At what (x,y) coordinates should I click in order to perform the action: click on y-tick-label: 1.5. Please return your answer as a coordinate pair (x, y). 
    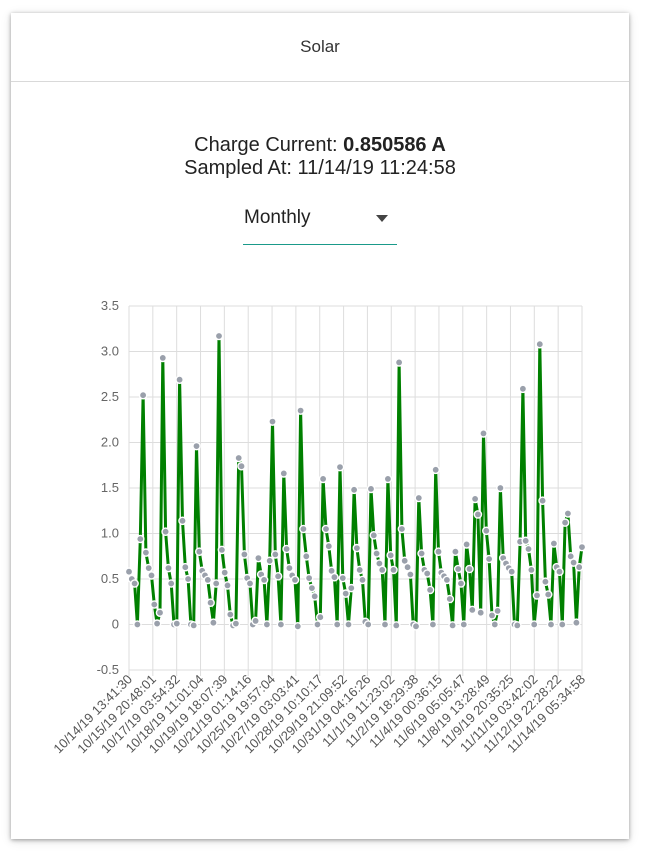
    Looking at the image, I should click on (110, 487).